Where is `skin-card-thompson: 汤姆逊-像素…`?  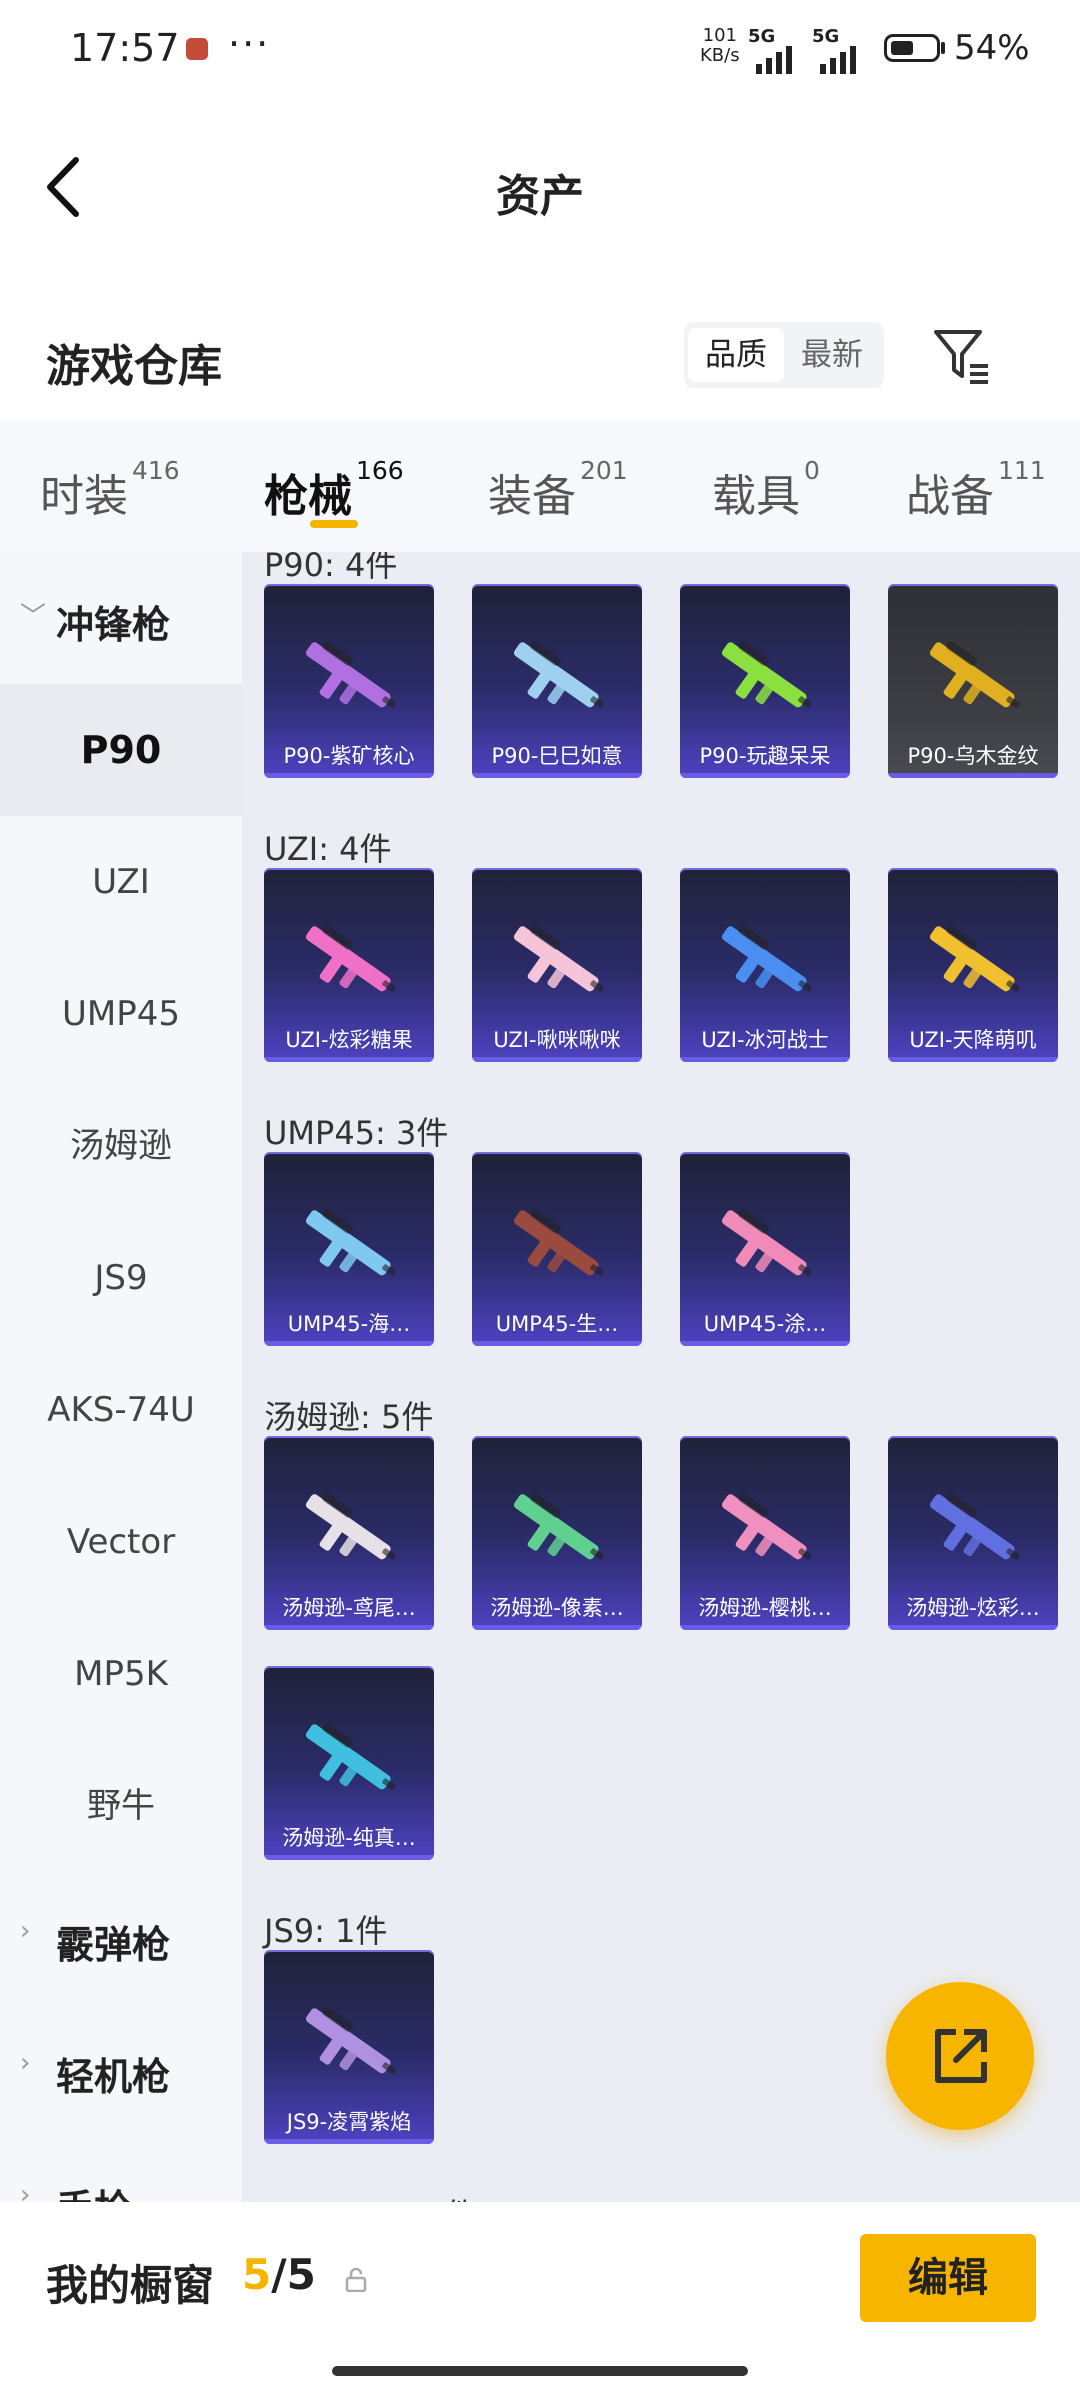 skin-card-thompson: 汤姆逊-像素… is located at coordinates (557, 1533).